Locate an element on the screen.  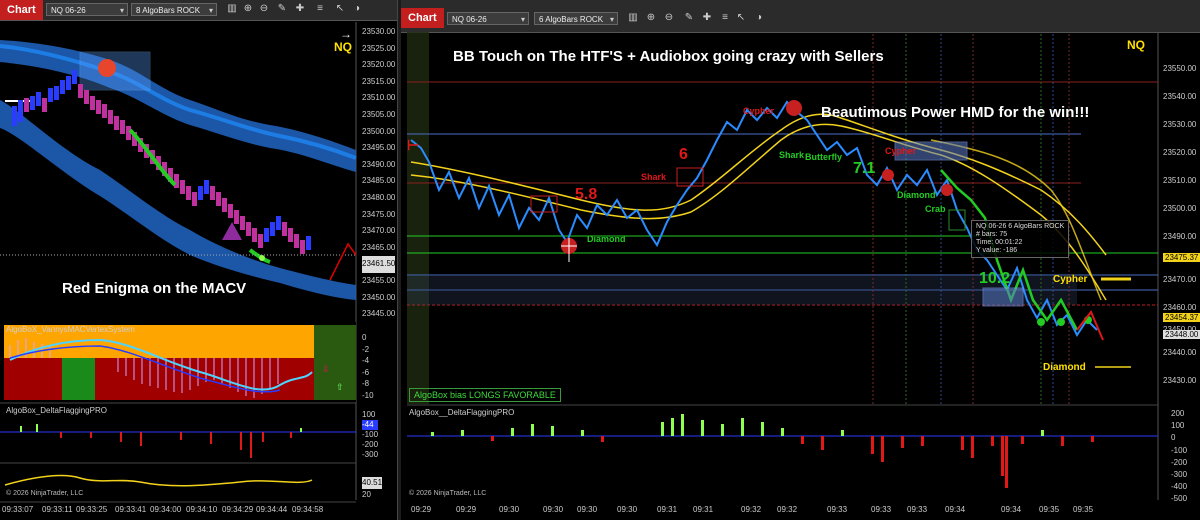
price-tick: 23505.00 is located at coordinates (379, 114).